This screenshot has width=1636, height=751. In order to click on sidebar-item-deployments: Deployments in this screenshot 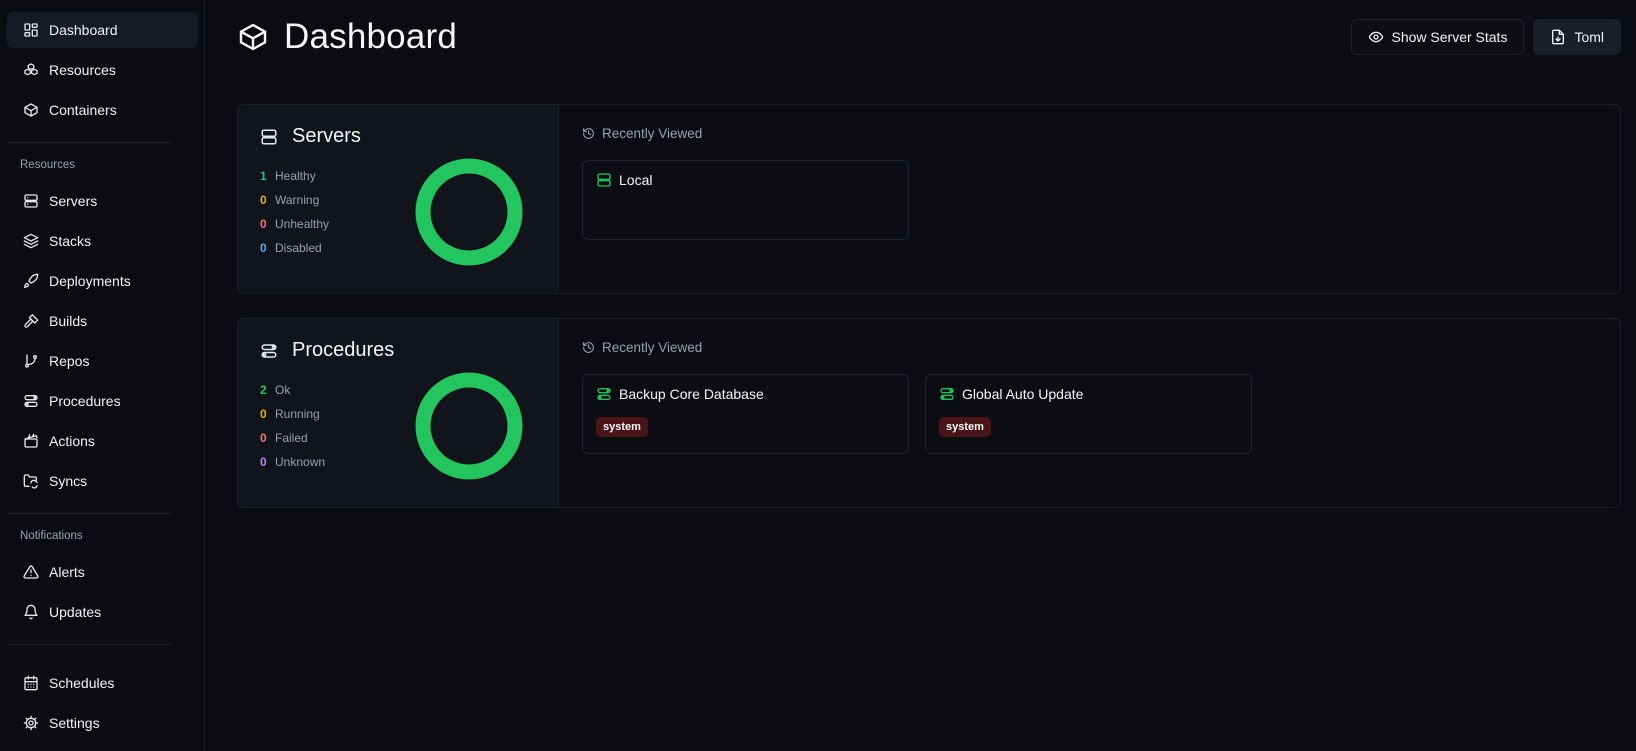, I will do `click(102, 281)`.